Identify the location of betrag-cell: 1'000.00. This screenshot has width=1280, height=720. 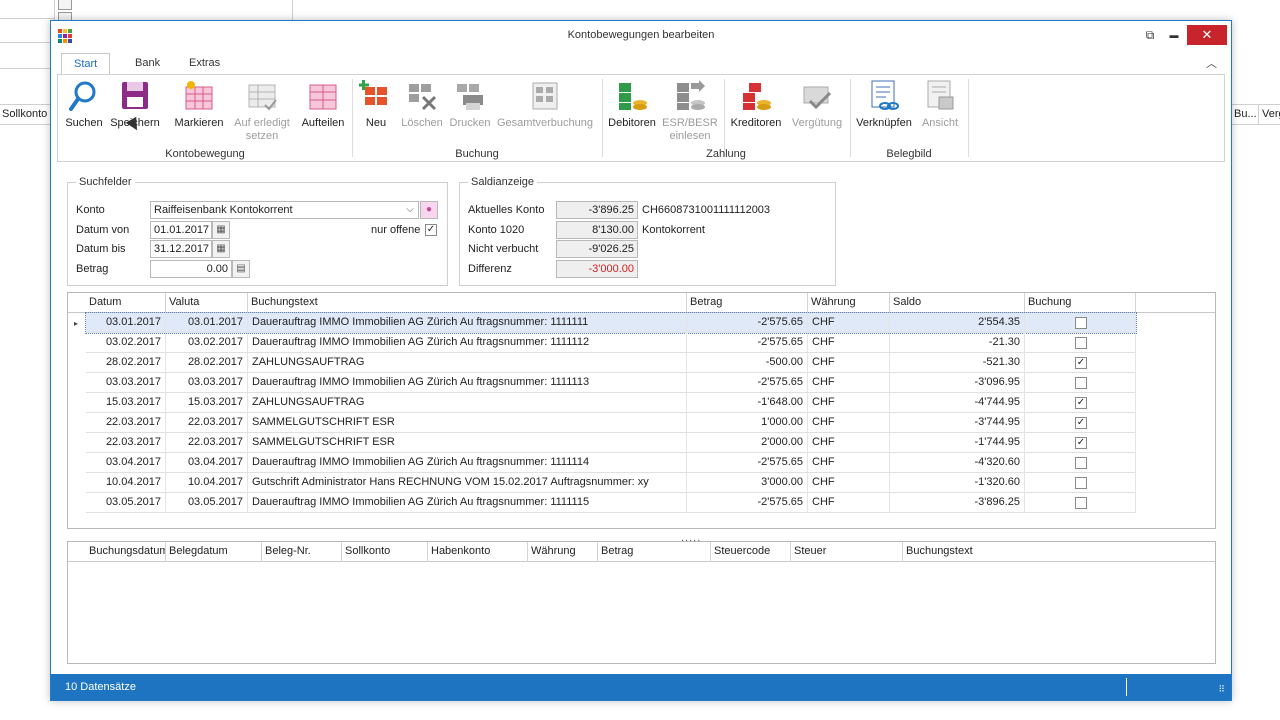
(747, 423).